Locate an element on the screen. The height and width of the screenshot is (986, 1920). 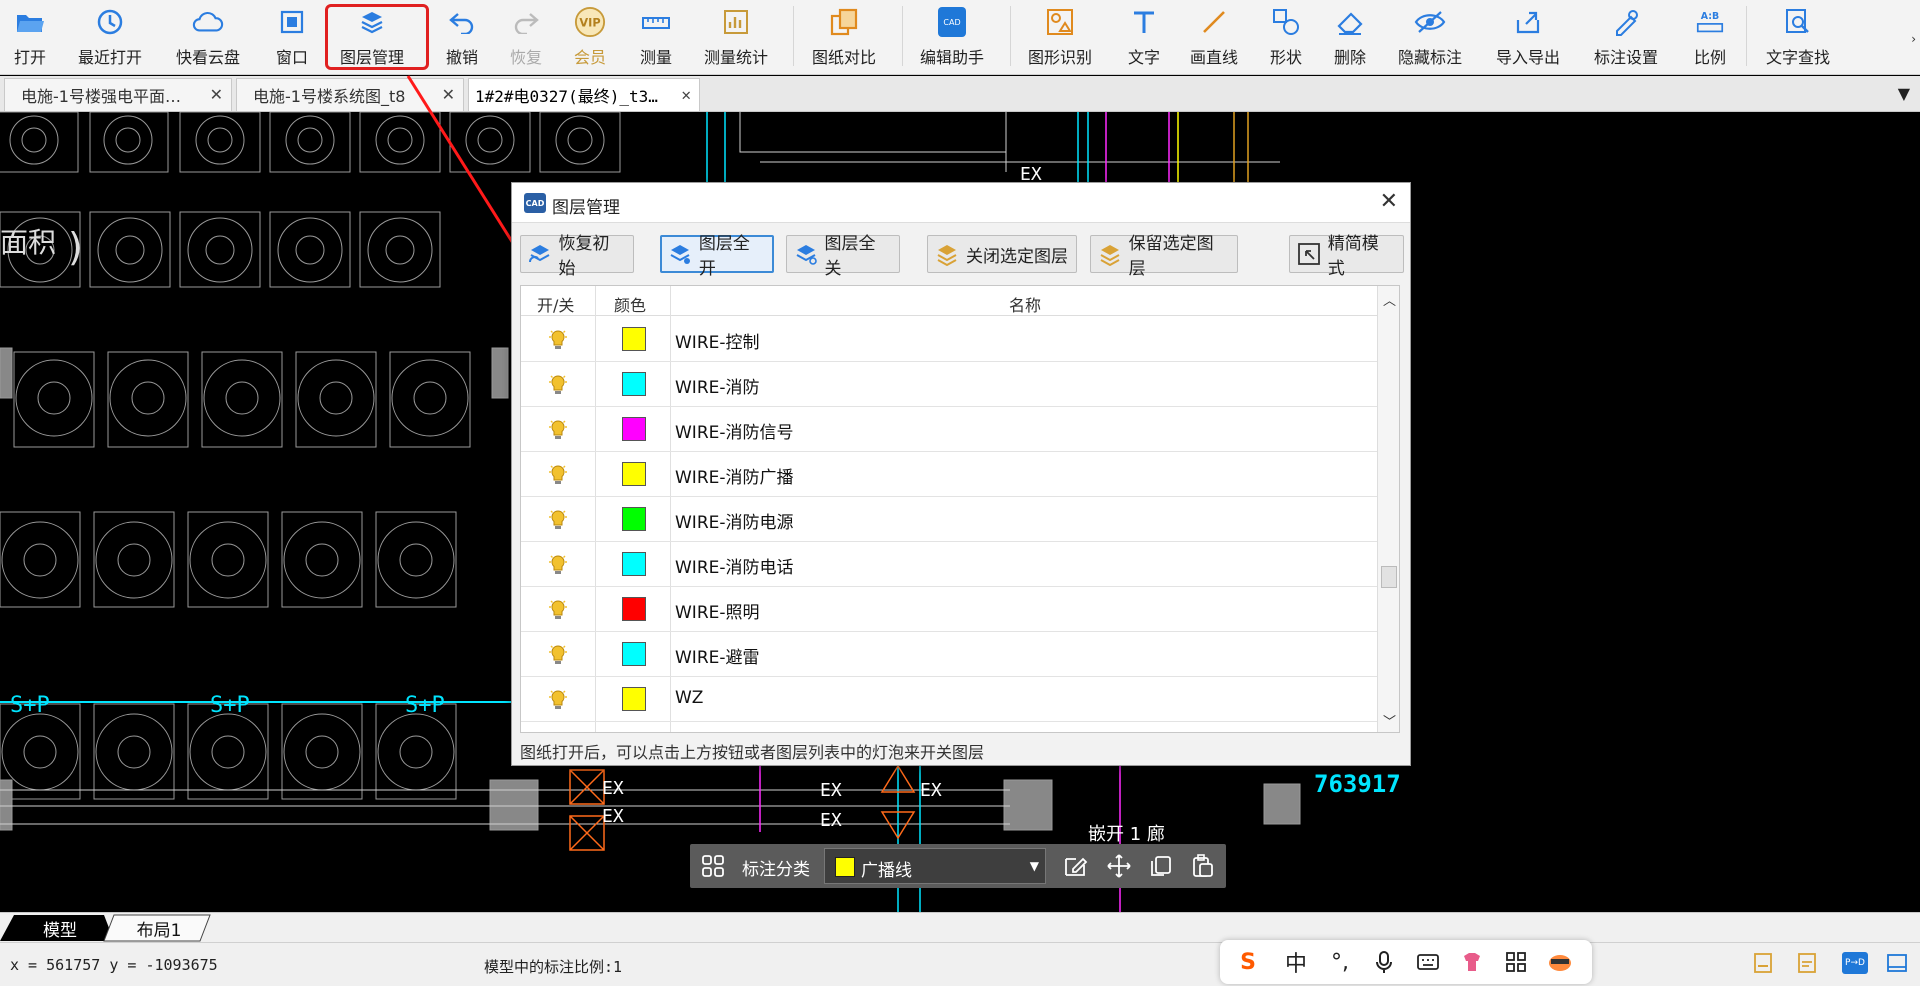
pdf-convert-icon is located at coordinates (1807, 963).